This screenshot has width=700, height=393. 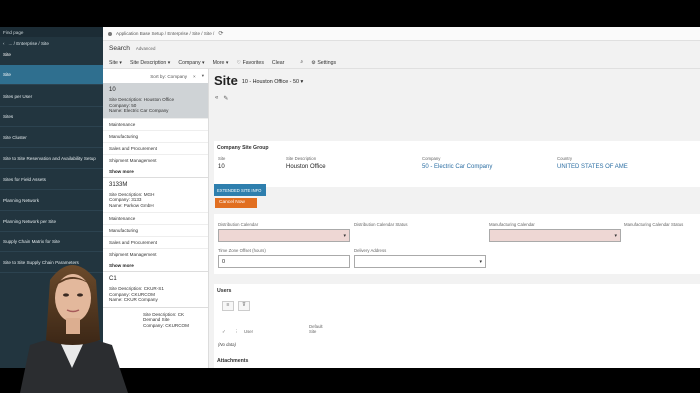 What do you see at coordinates (221, 98) in the screenshot?
I see `toolbar-icons: « ✎` at bounding box center [221, 98].